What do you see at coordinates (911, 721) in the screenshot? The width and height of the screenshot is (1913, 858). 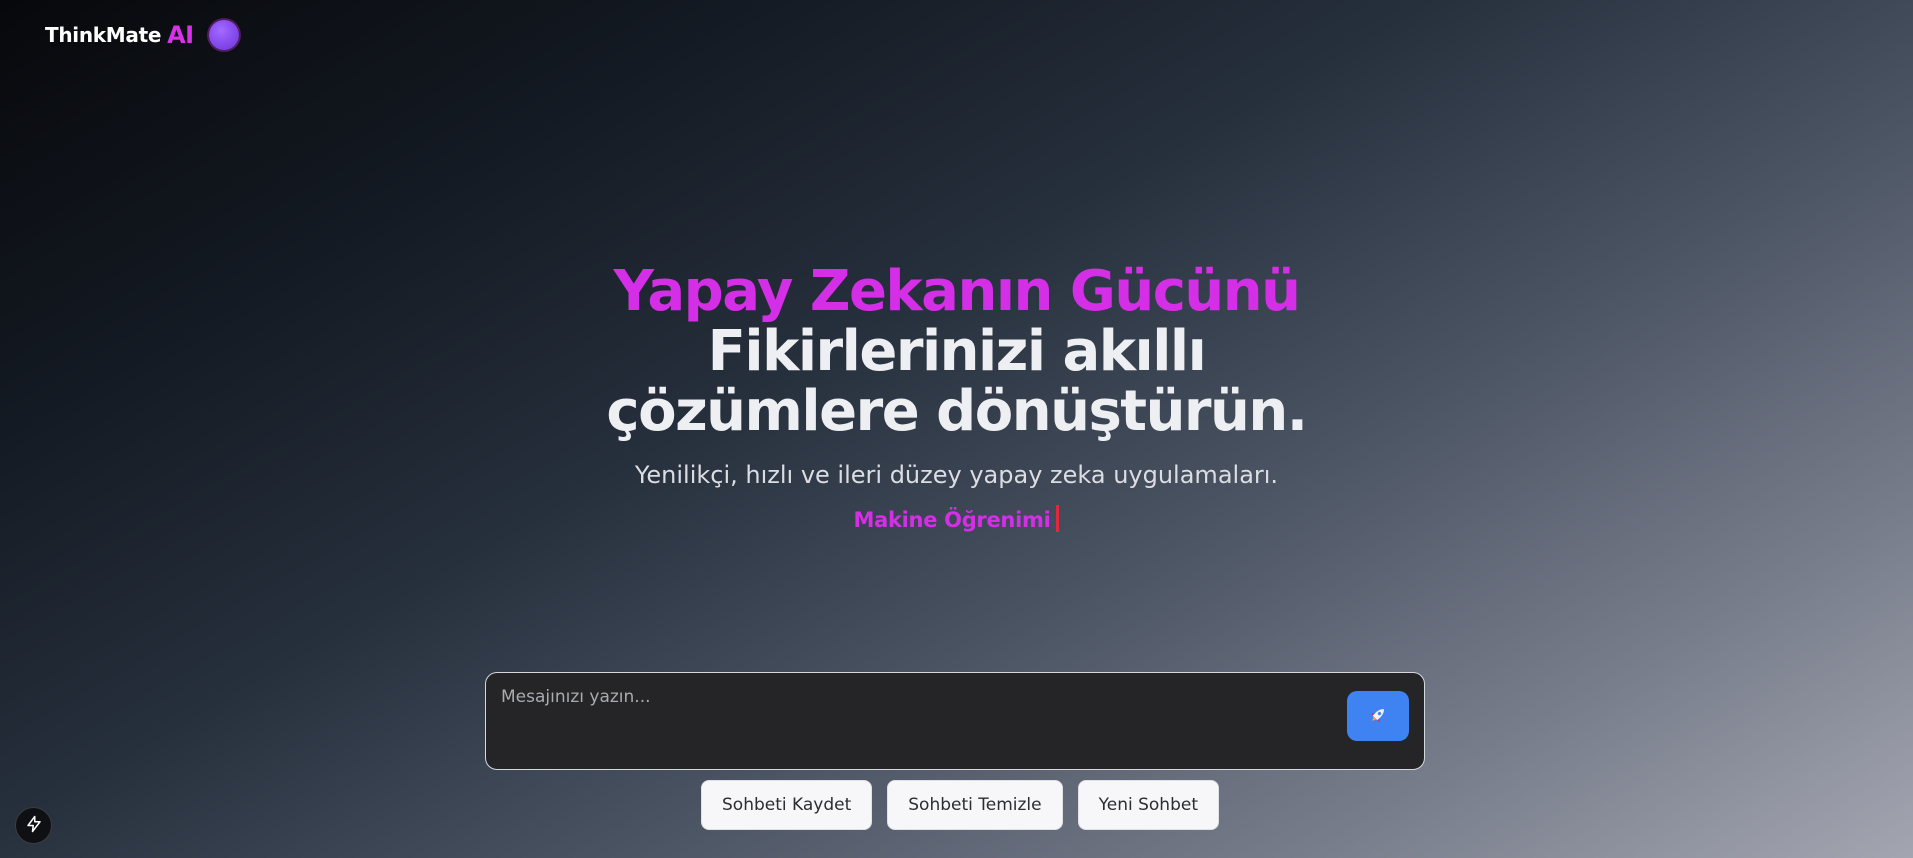 I see `message-input` at bounding box center [911, 721].